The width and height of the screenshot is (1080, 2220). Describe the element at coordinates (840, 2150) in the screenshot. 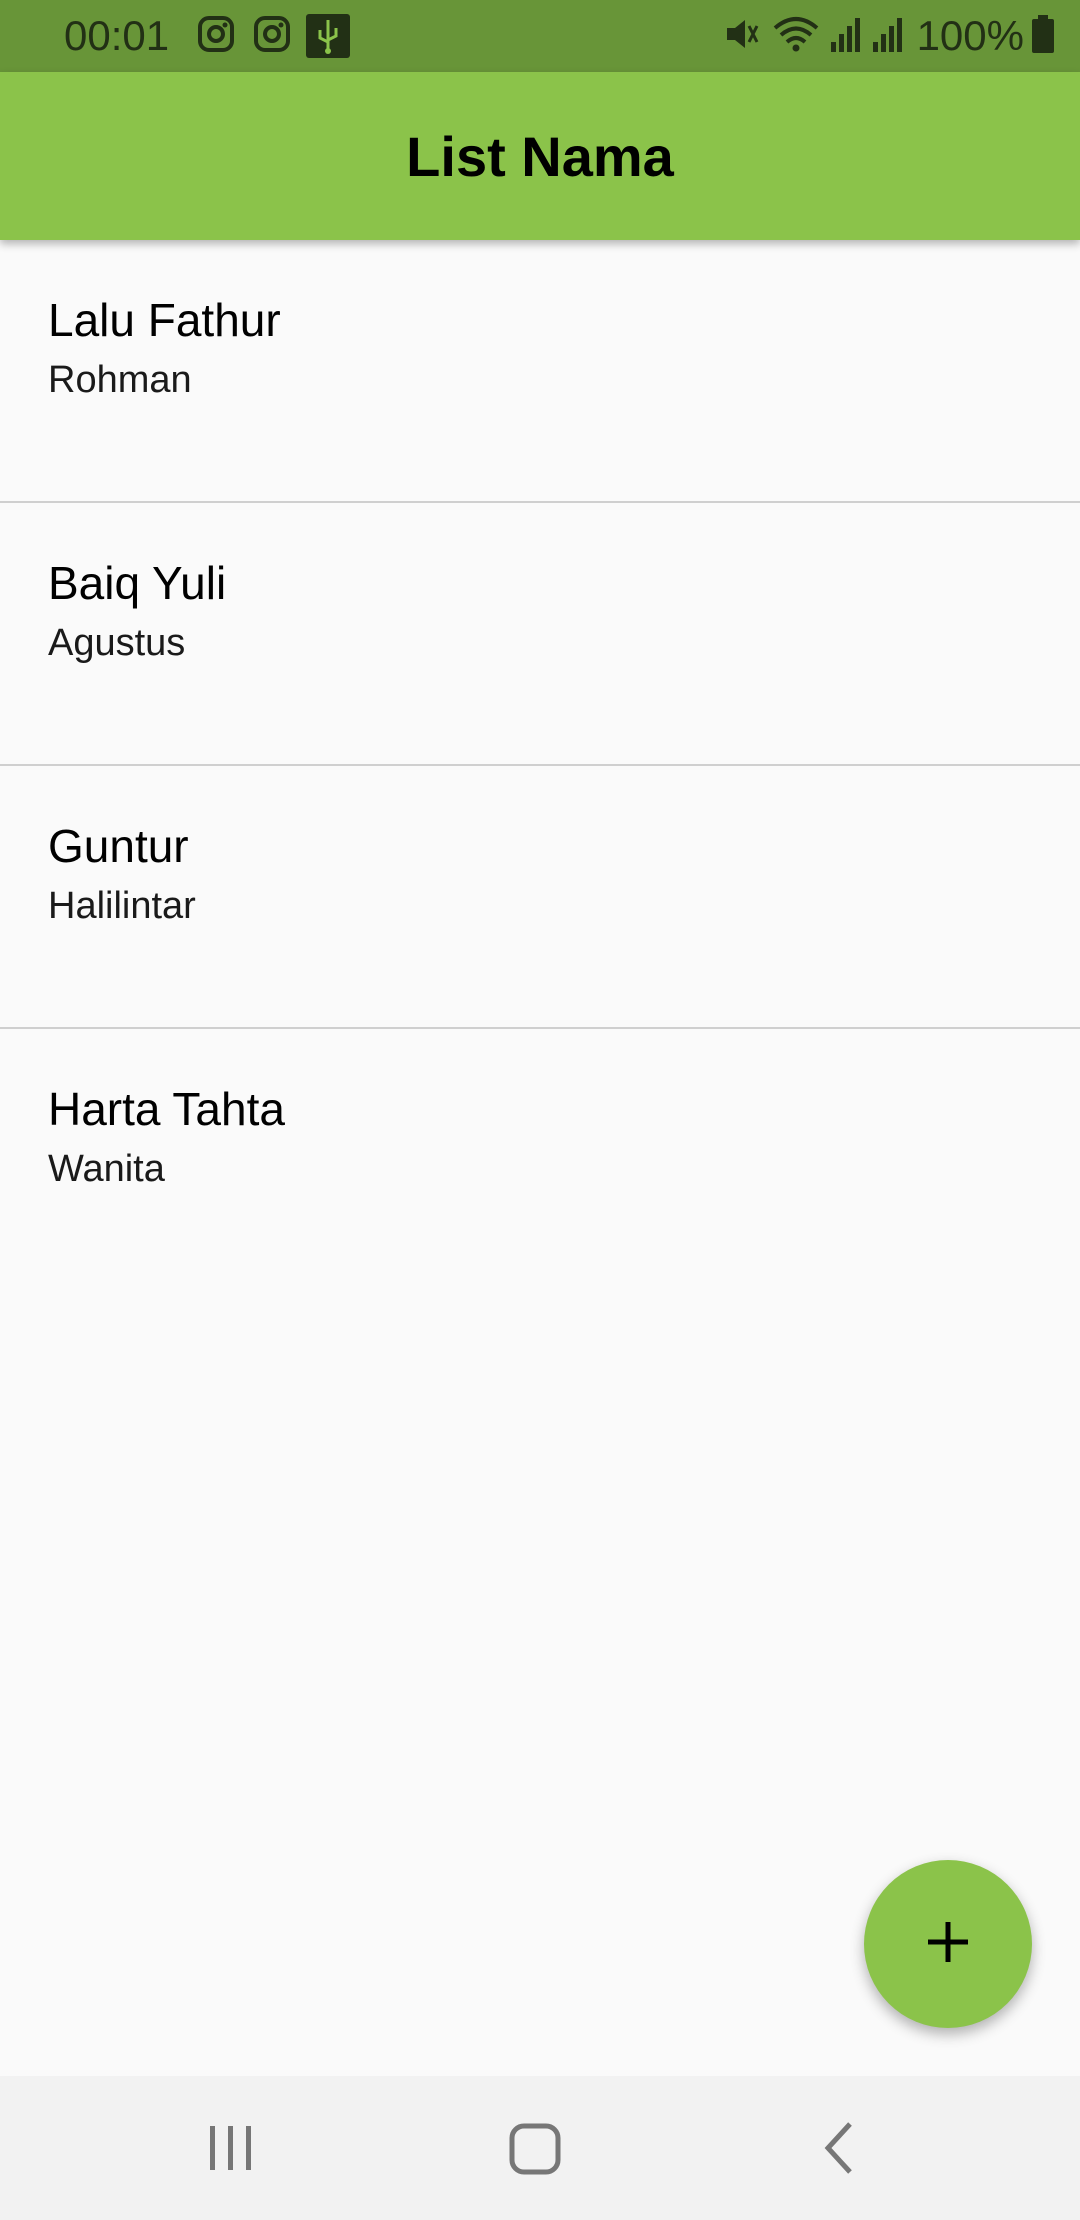

I see `back-icon` at that location.